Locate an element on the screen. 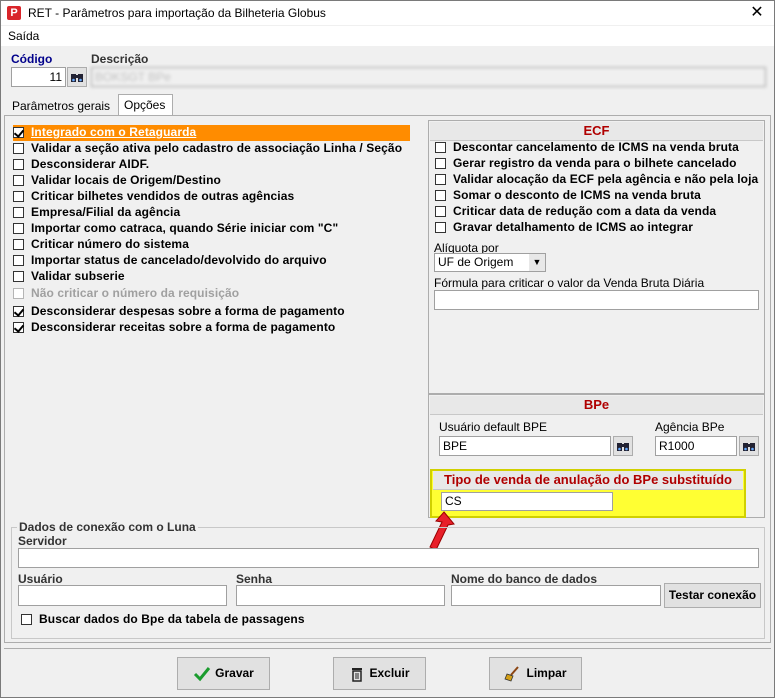 This screenshot has width=775, height=698. bpe-user-lookup-button is located at coordinates (623, 446).